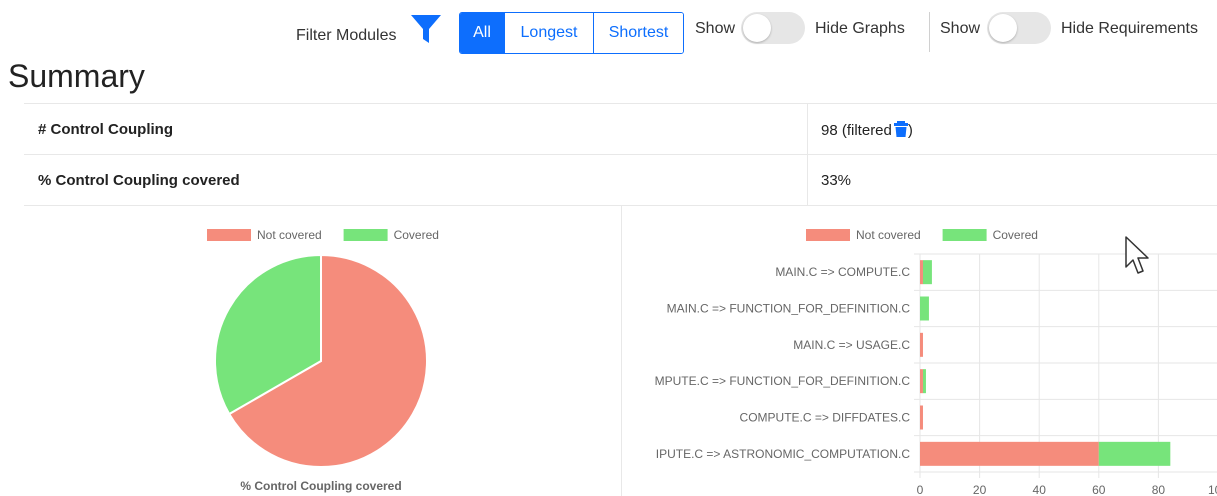  What do you see at coordinates (860, 28) in the screenshot?
I see `hide-graphs-label: Hide Graphs` at bounding box center [860, 28].